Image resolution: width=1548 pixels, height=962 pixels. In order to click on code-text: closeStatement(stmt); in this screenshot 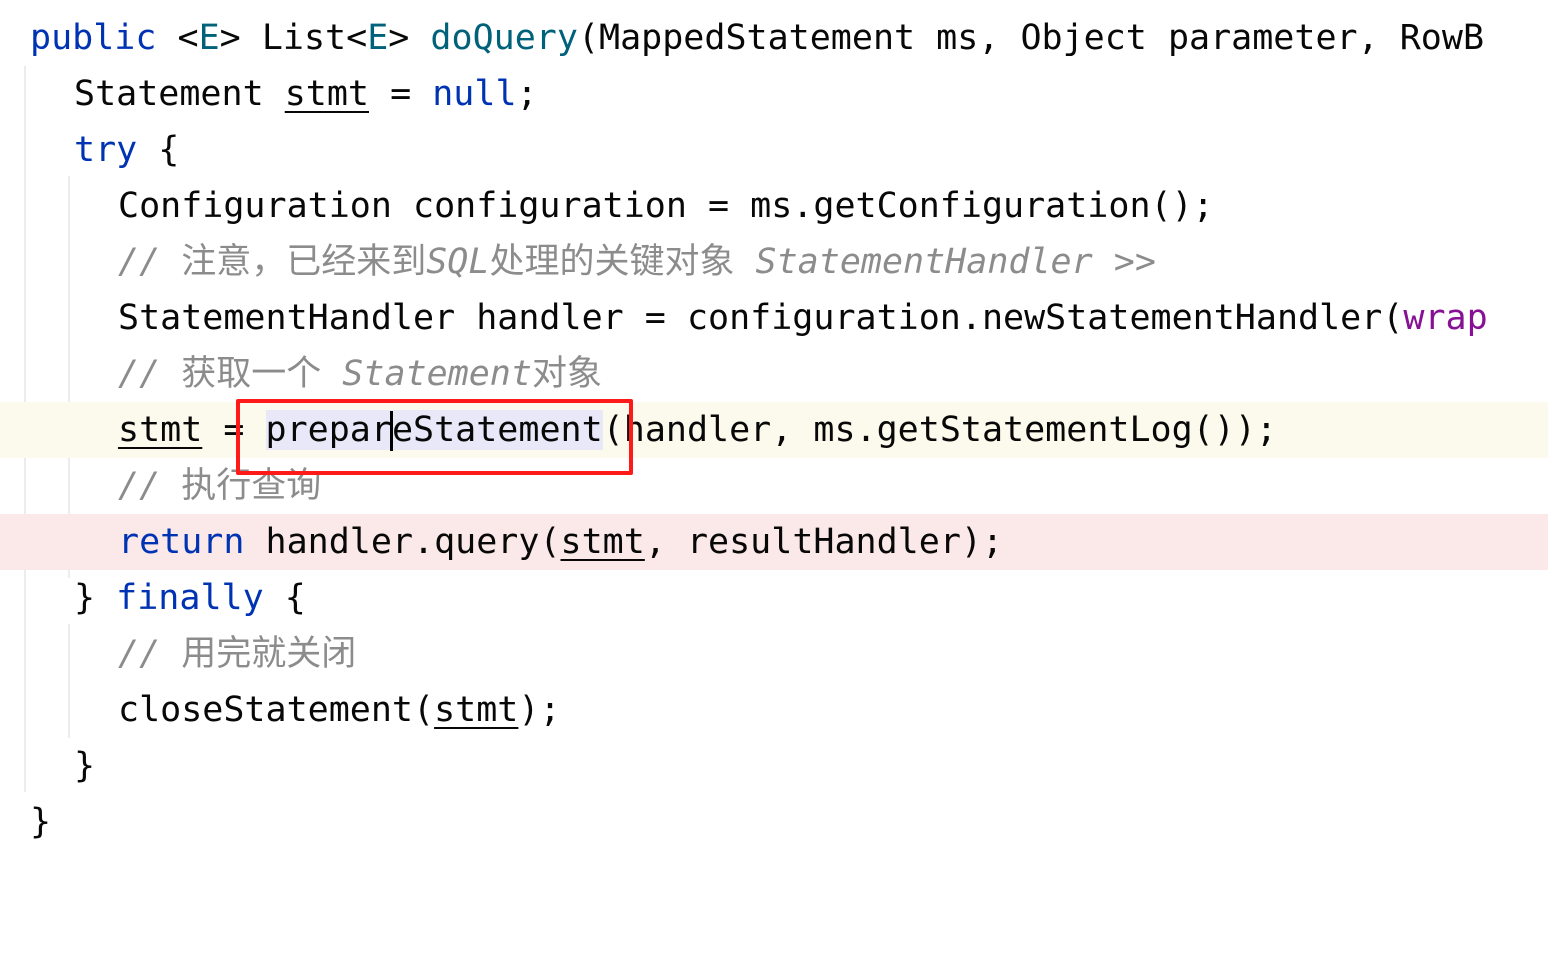, I will do `click(339, 710)`.